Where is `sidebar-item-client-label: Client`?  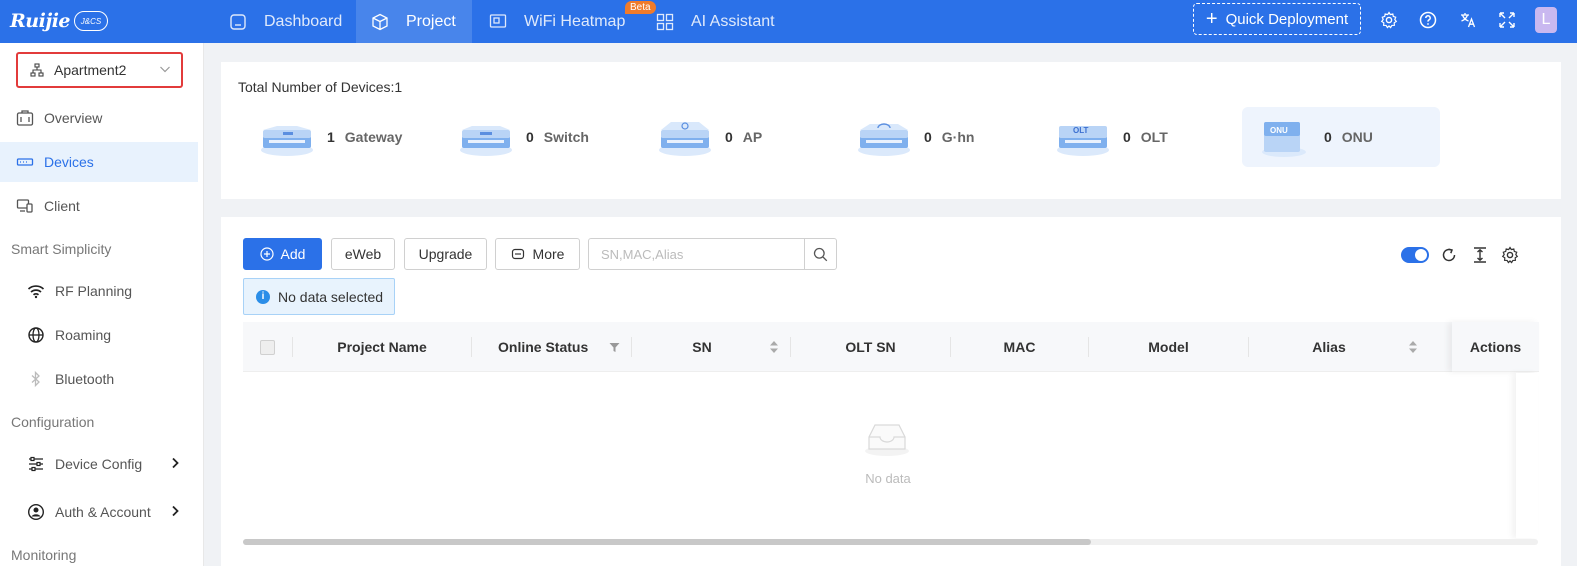 sidebar-item-client-label: Client is located at coordinates (62, 206).